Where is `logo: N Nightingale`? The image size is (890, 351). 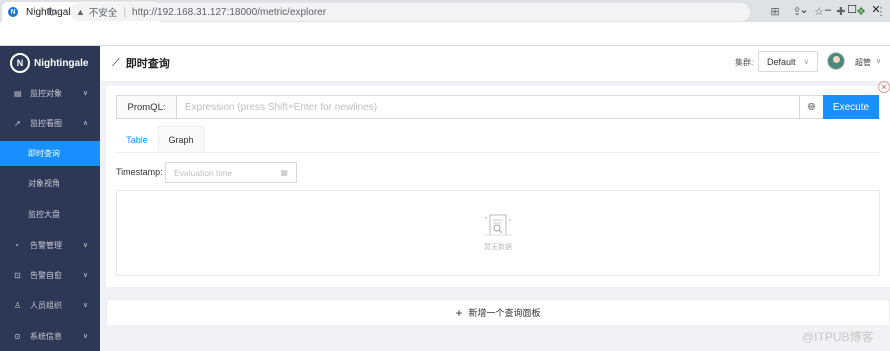 logo: N Nightingale is located at coordinates (53, 63).